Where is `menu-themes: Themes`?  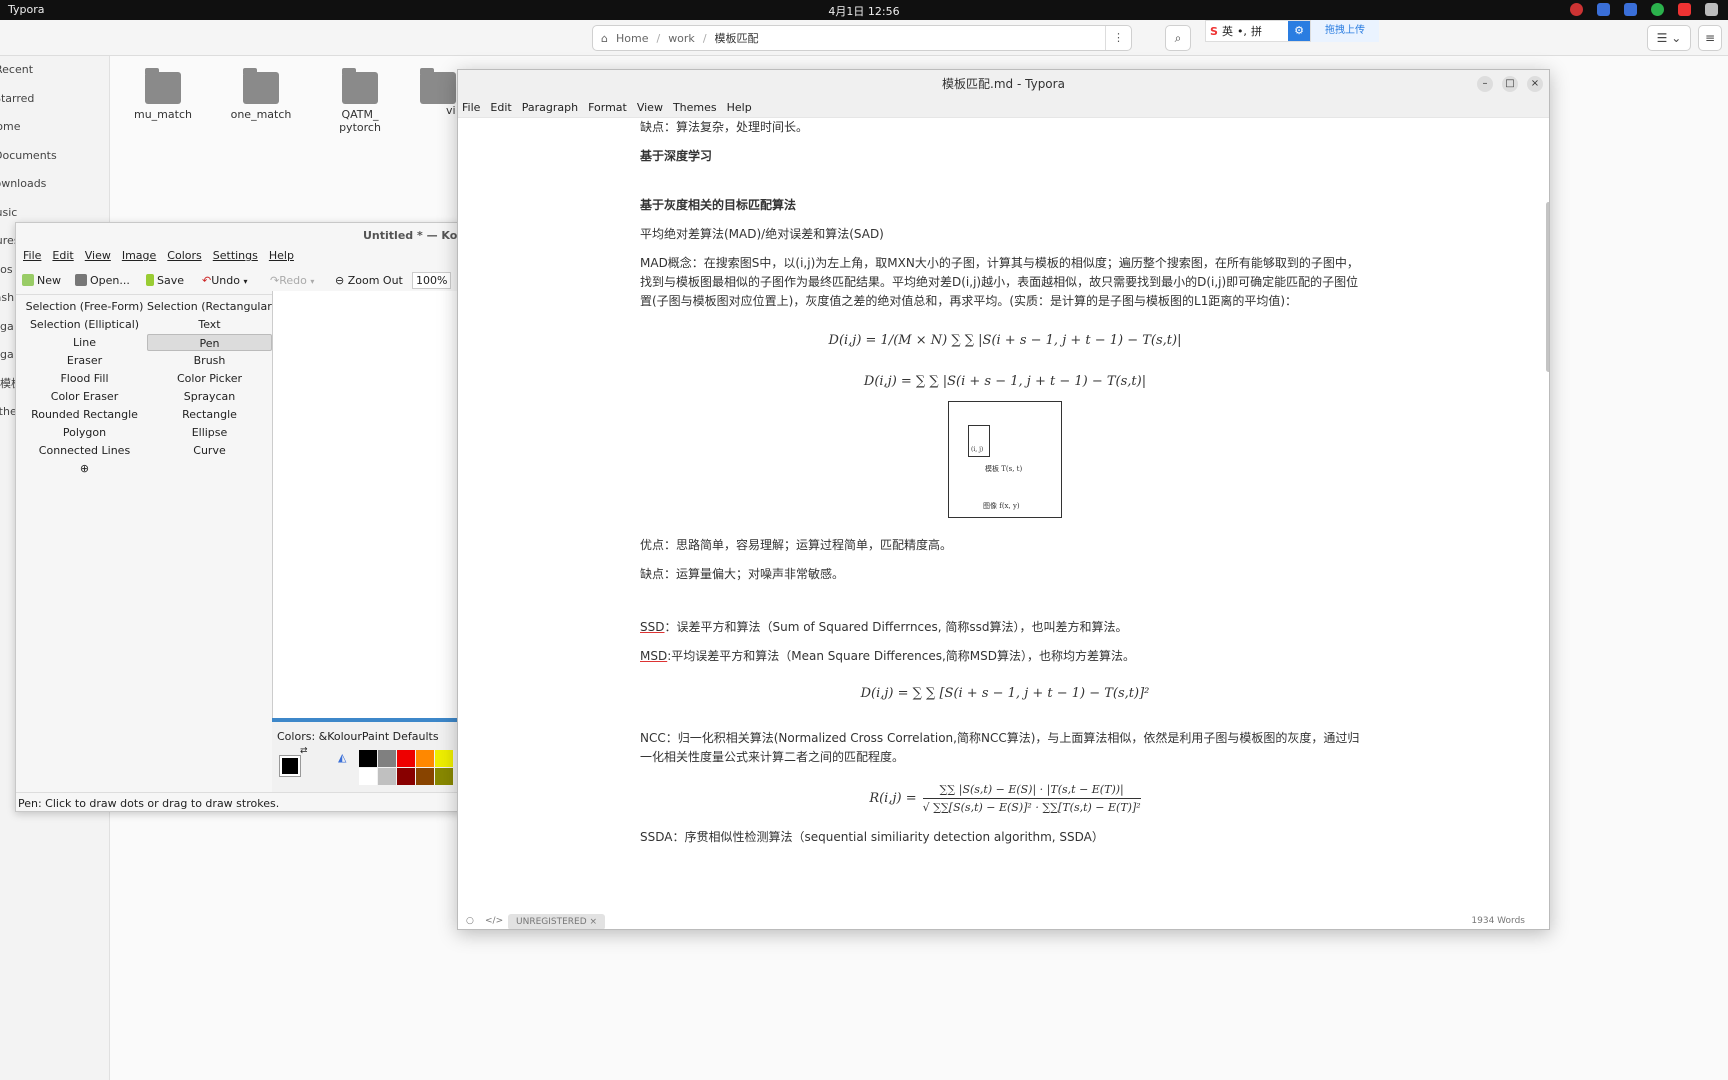
menu-themes: Themes is located at coordinates (695, 107).